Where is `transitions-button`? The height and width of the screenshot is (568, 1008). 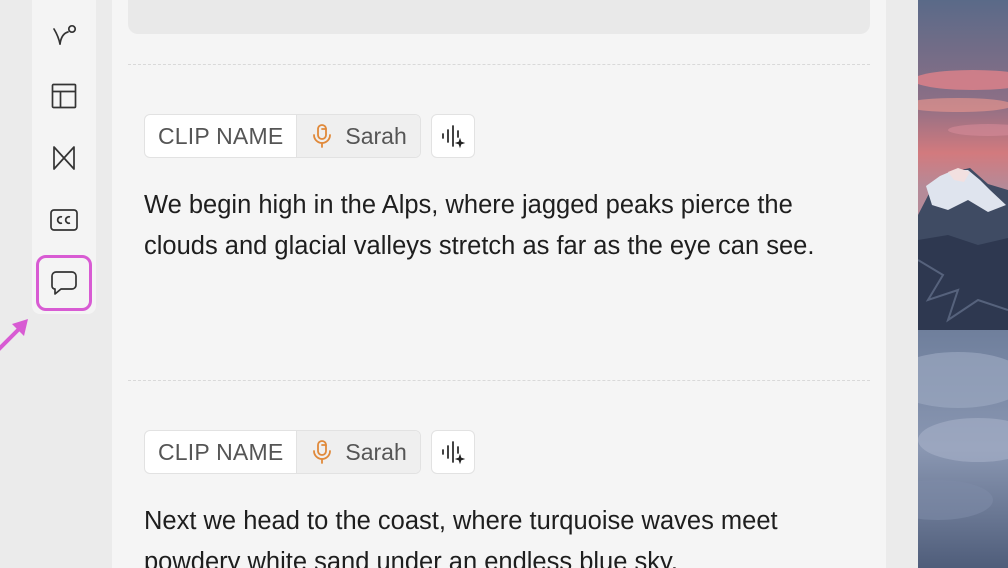 transitions-button is located at coordinates (64, 158).